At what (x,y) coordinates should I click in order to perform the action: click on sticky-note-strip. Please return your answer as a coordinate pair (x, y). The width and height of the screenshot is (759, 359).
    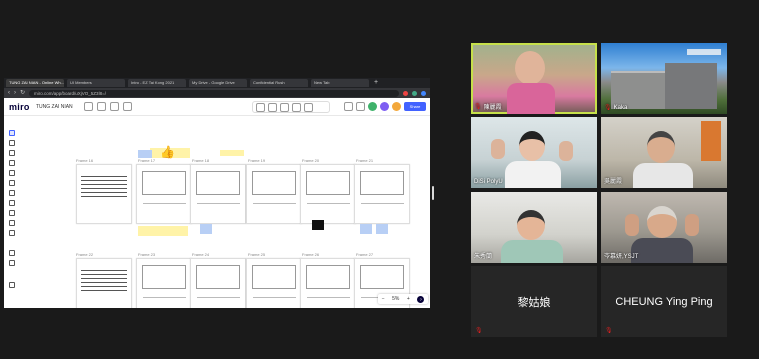
    Looking at the image, I should click on (163, 231).